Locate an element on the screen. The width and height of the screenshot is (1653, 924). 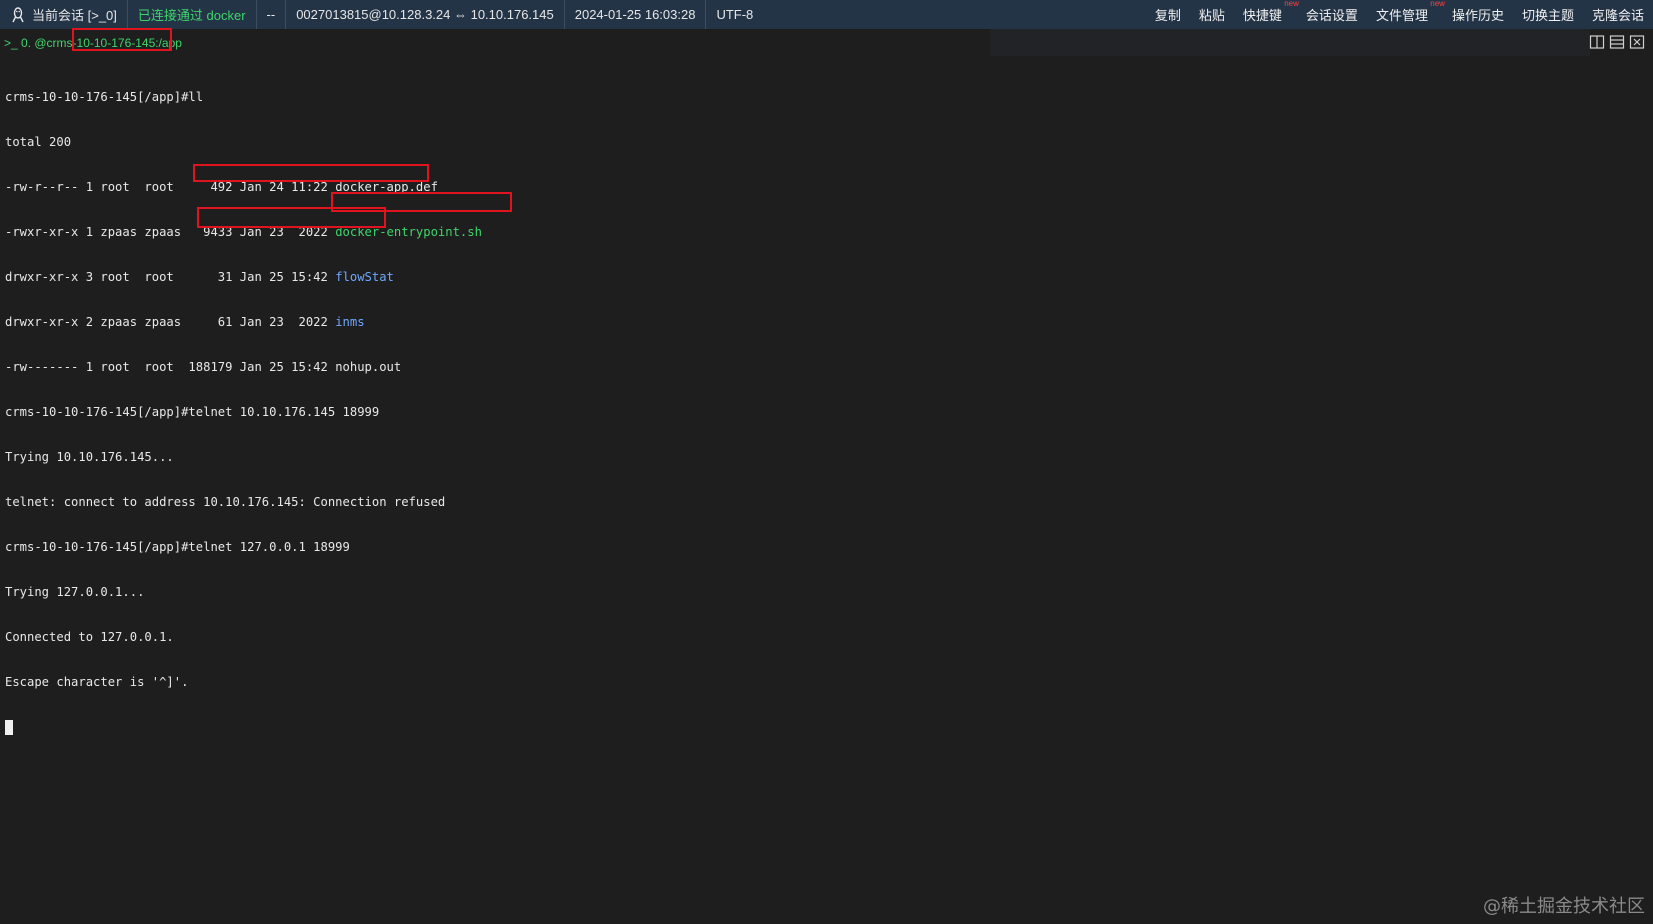
terminal-line: Connected to 127.0.0.1. is located at coordinates (89, 637).